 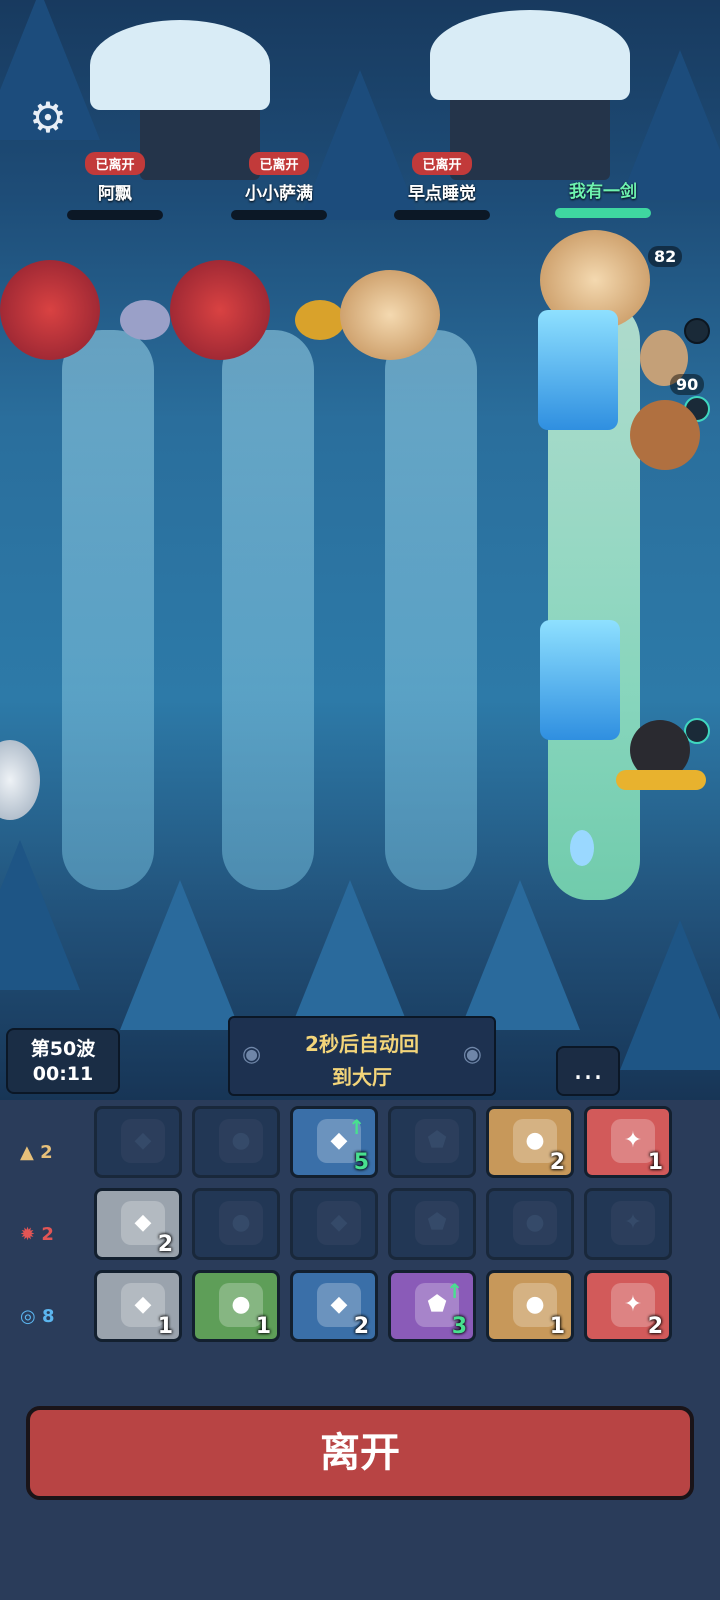 What do you see at coordinates (362, 1044) in the screenshot?
I see `banner-line-1: 2秒后自动回` at bounding box center [362, 1044].